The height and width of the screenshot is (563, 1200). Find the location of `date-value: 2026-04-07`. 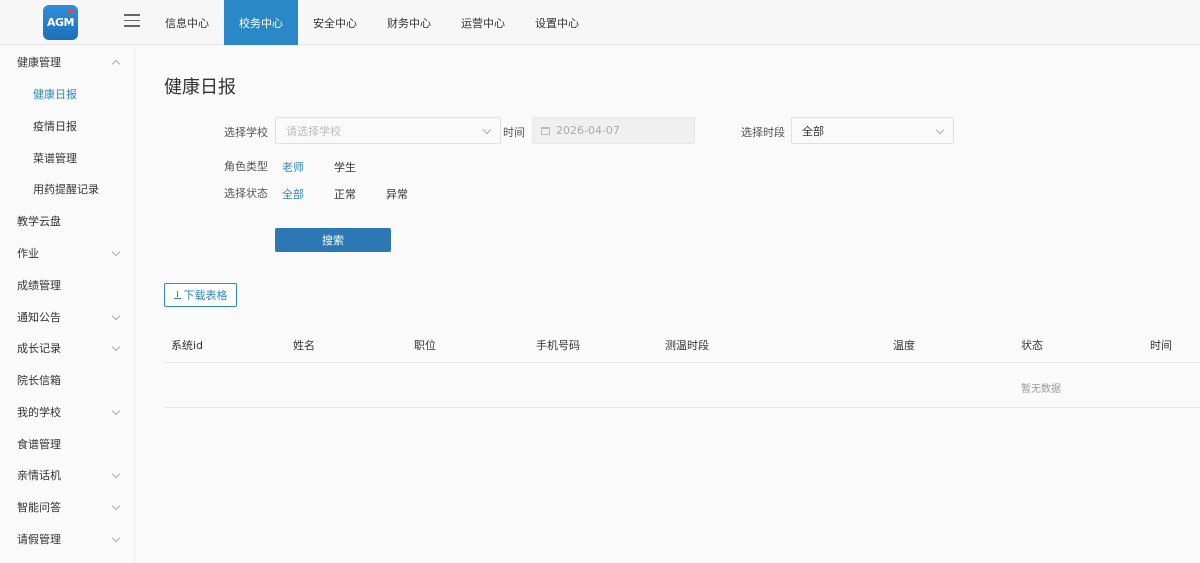

date-value: 2026-04-07 is located at coordinates (588, 130).